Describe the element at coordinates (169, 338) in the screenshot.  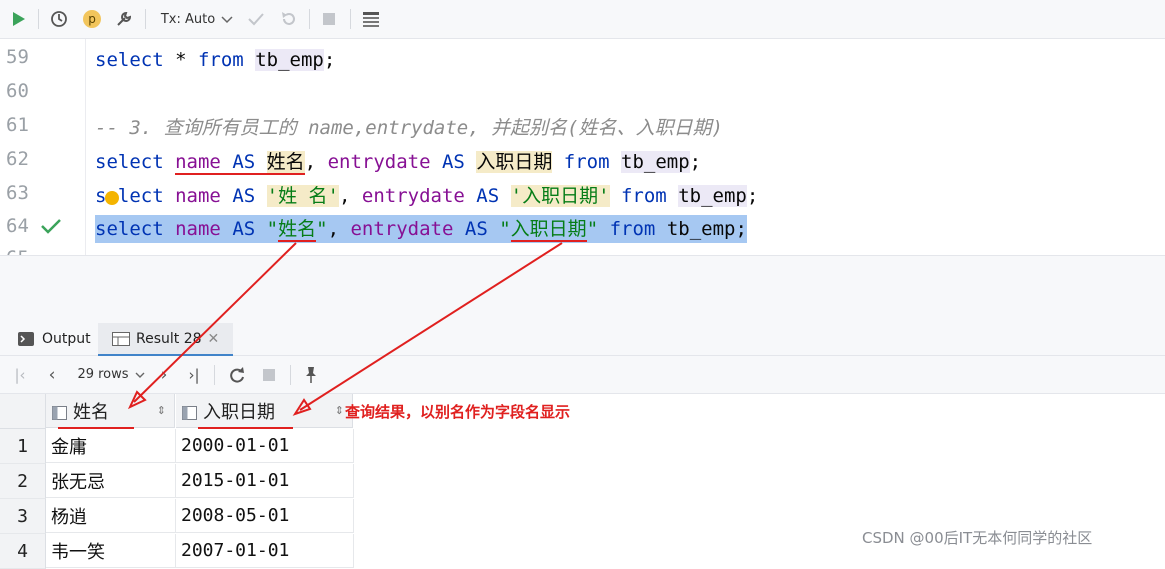
I see `tab-result-label: Result 28` at that location.